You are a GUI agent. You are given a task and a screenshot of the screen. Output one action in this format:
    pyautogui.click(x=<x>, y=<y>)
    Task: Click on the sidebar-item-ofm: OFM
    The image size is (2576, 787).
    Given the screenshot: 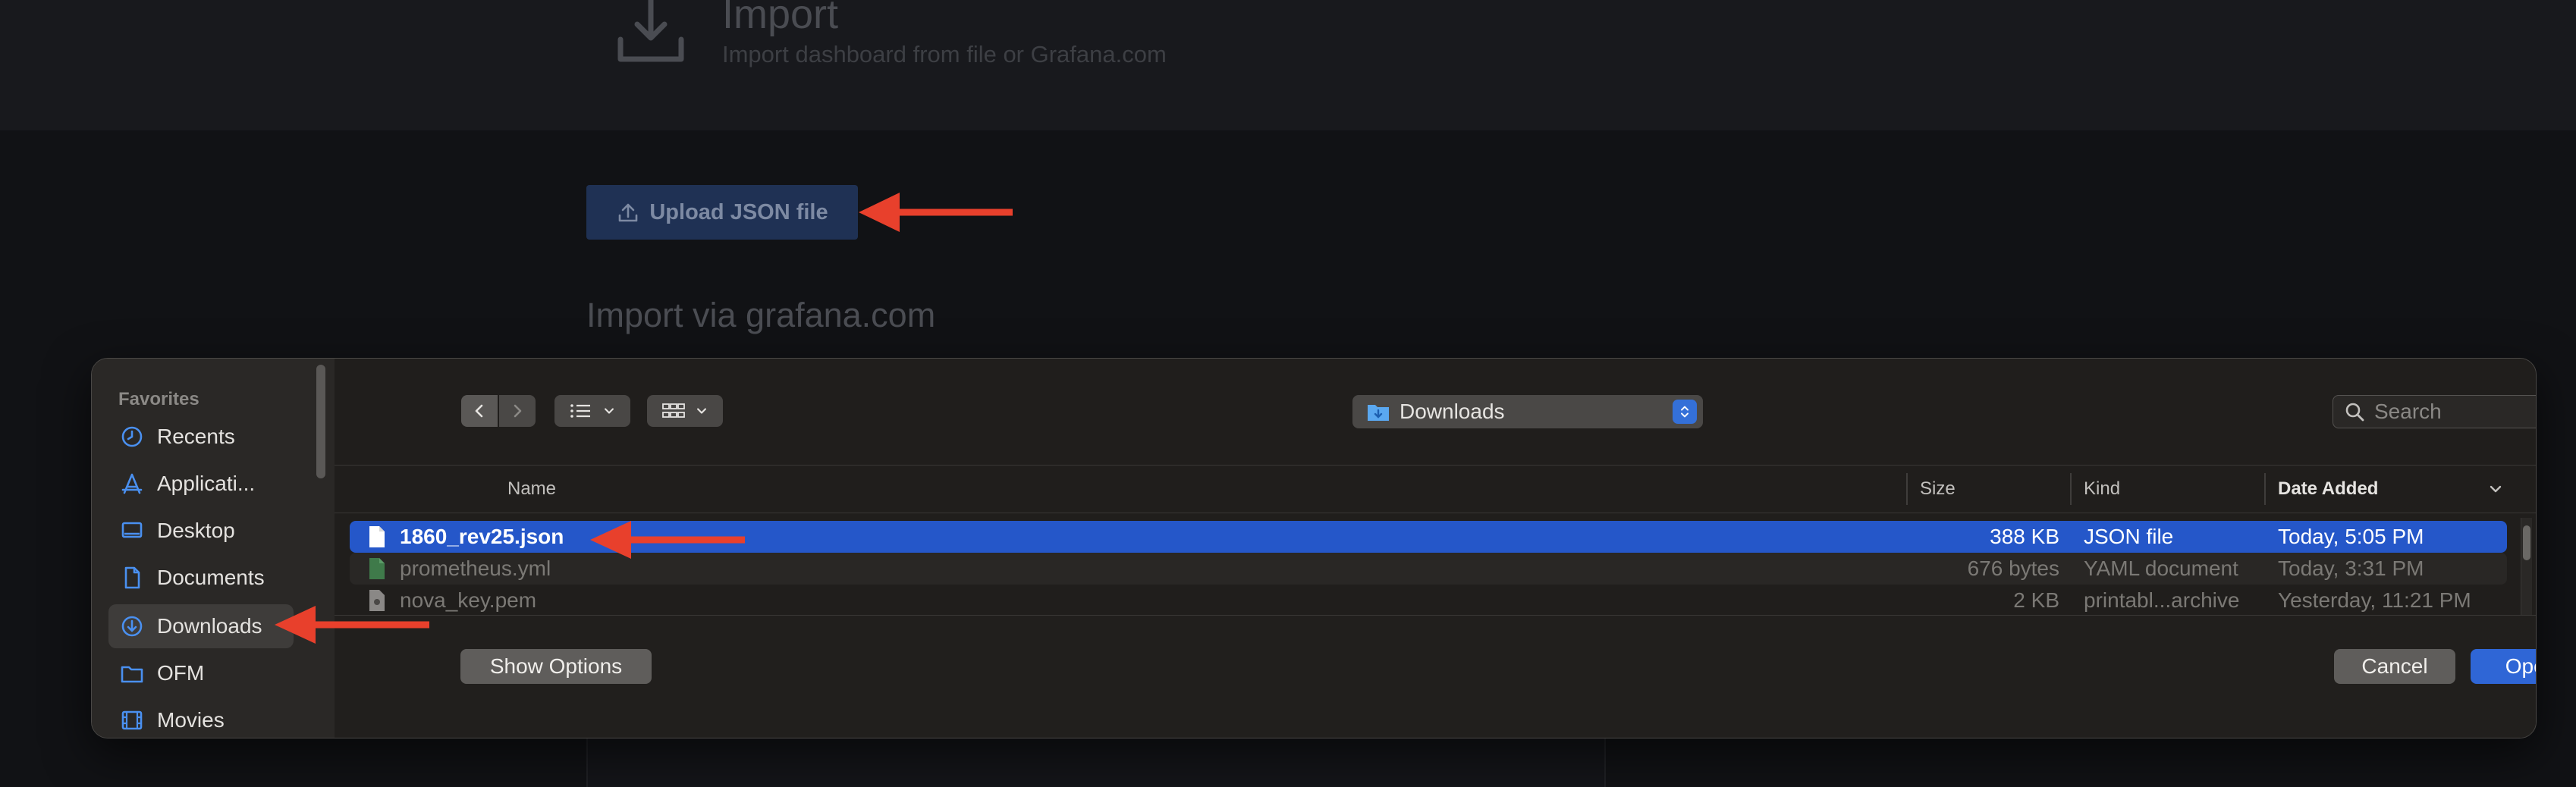 What is the action you would take?
    pyautogui.click(x=201, y=673)
    